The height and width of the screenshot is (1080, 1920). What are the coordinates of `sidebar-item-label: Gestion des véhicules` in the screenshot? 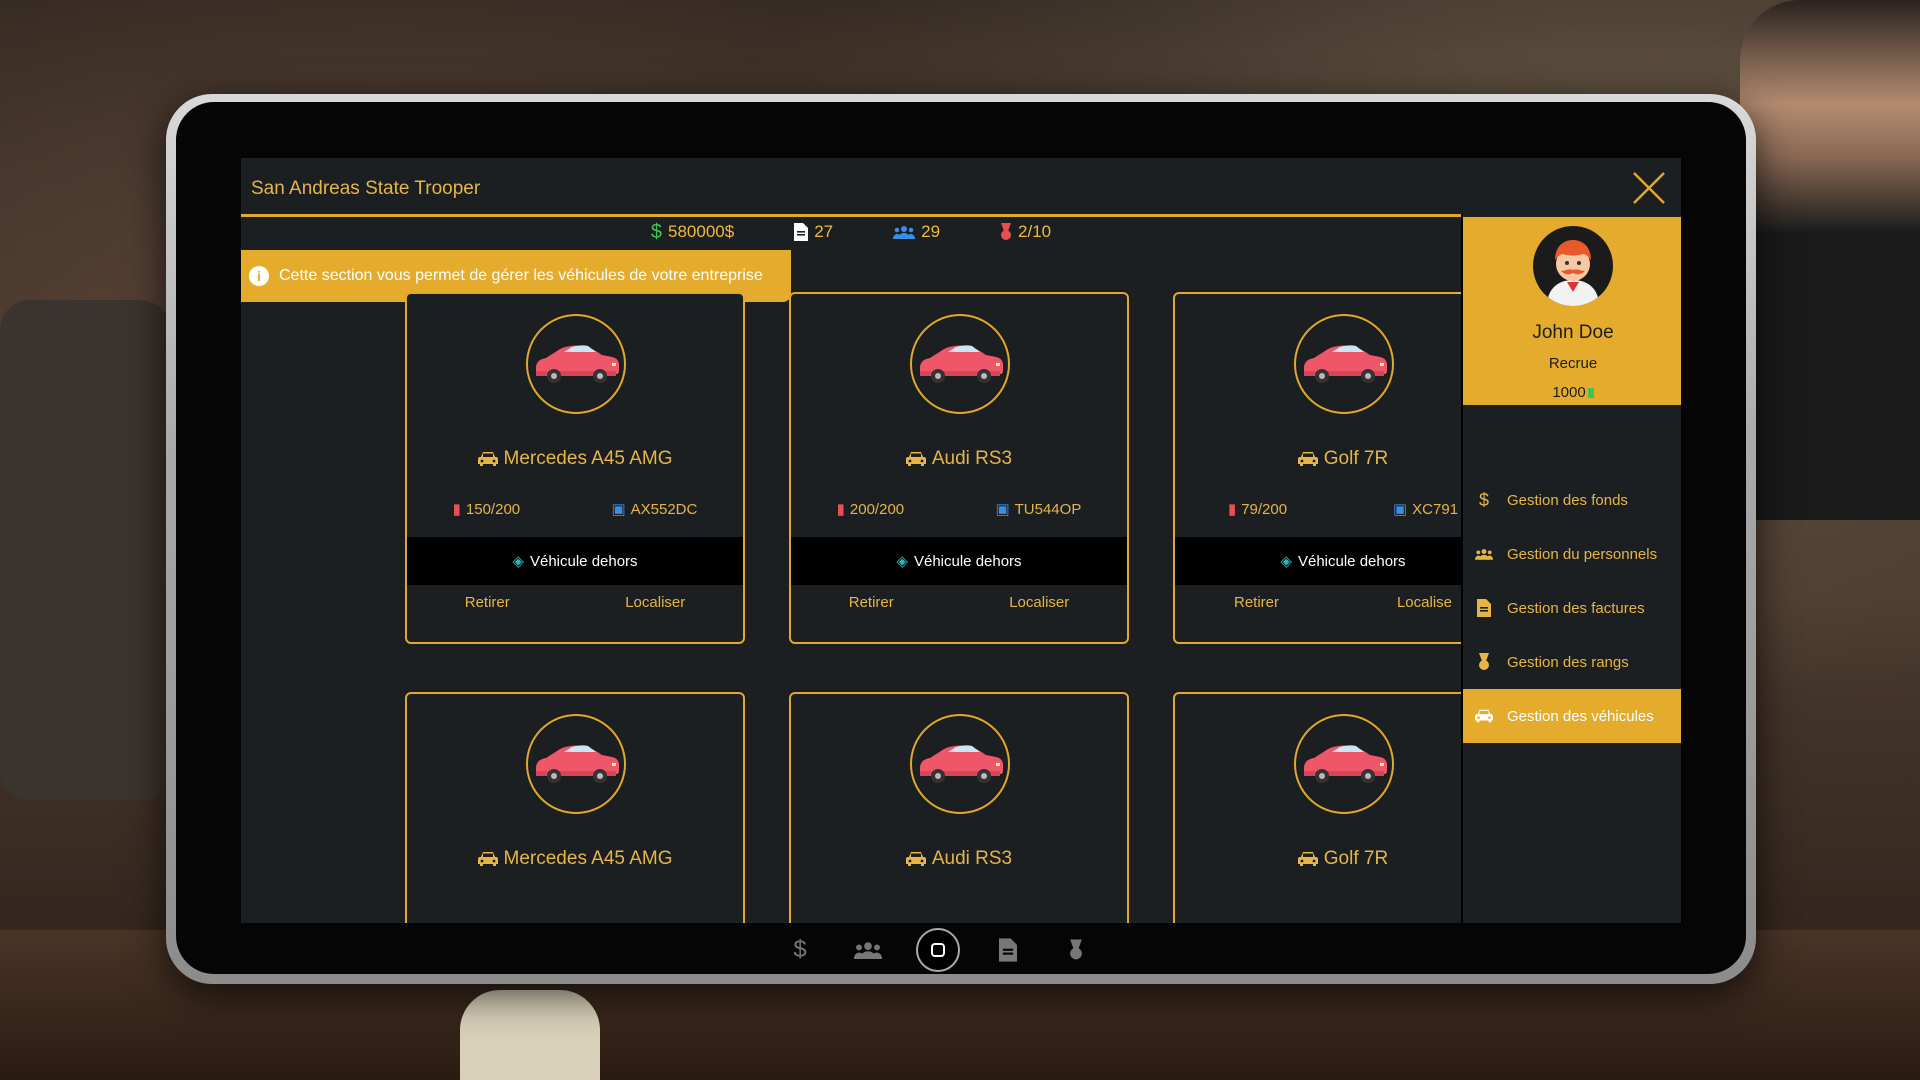 It's located at (1580, 716).